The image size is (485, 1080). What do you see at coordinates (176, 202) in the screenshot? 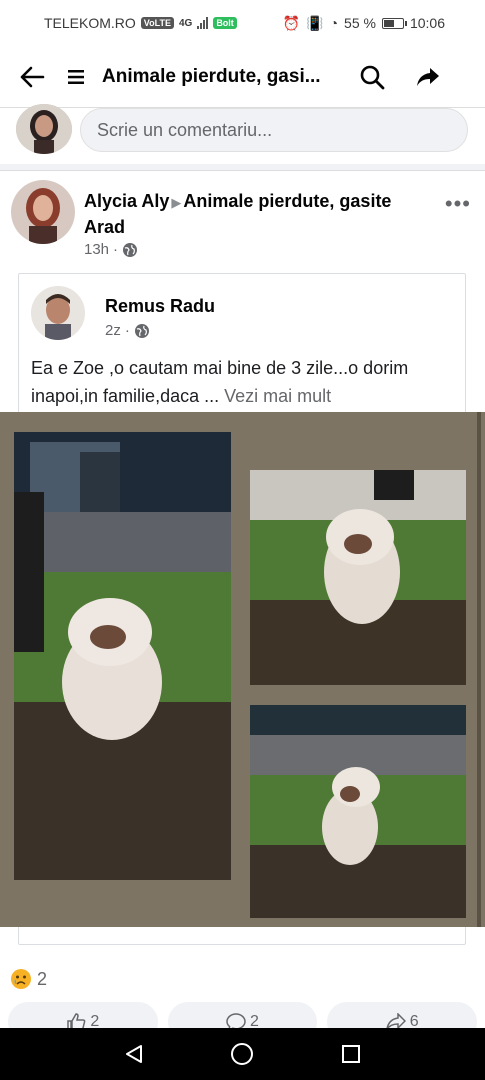
I see `arrow-right-icon: ▶` at bounding box center [176, 202].